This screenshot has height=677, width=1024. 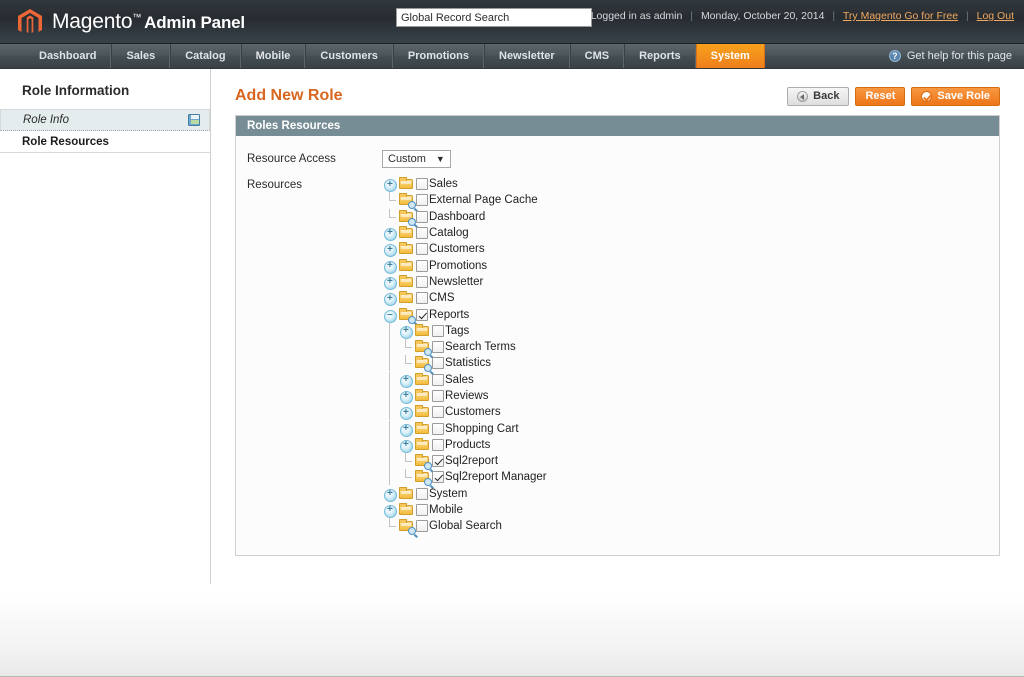 What do you see at coordinates (273, 56) in the screenshot?
I see `nav-item-mobile: Mobile` at bounding box center [273, 56].